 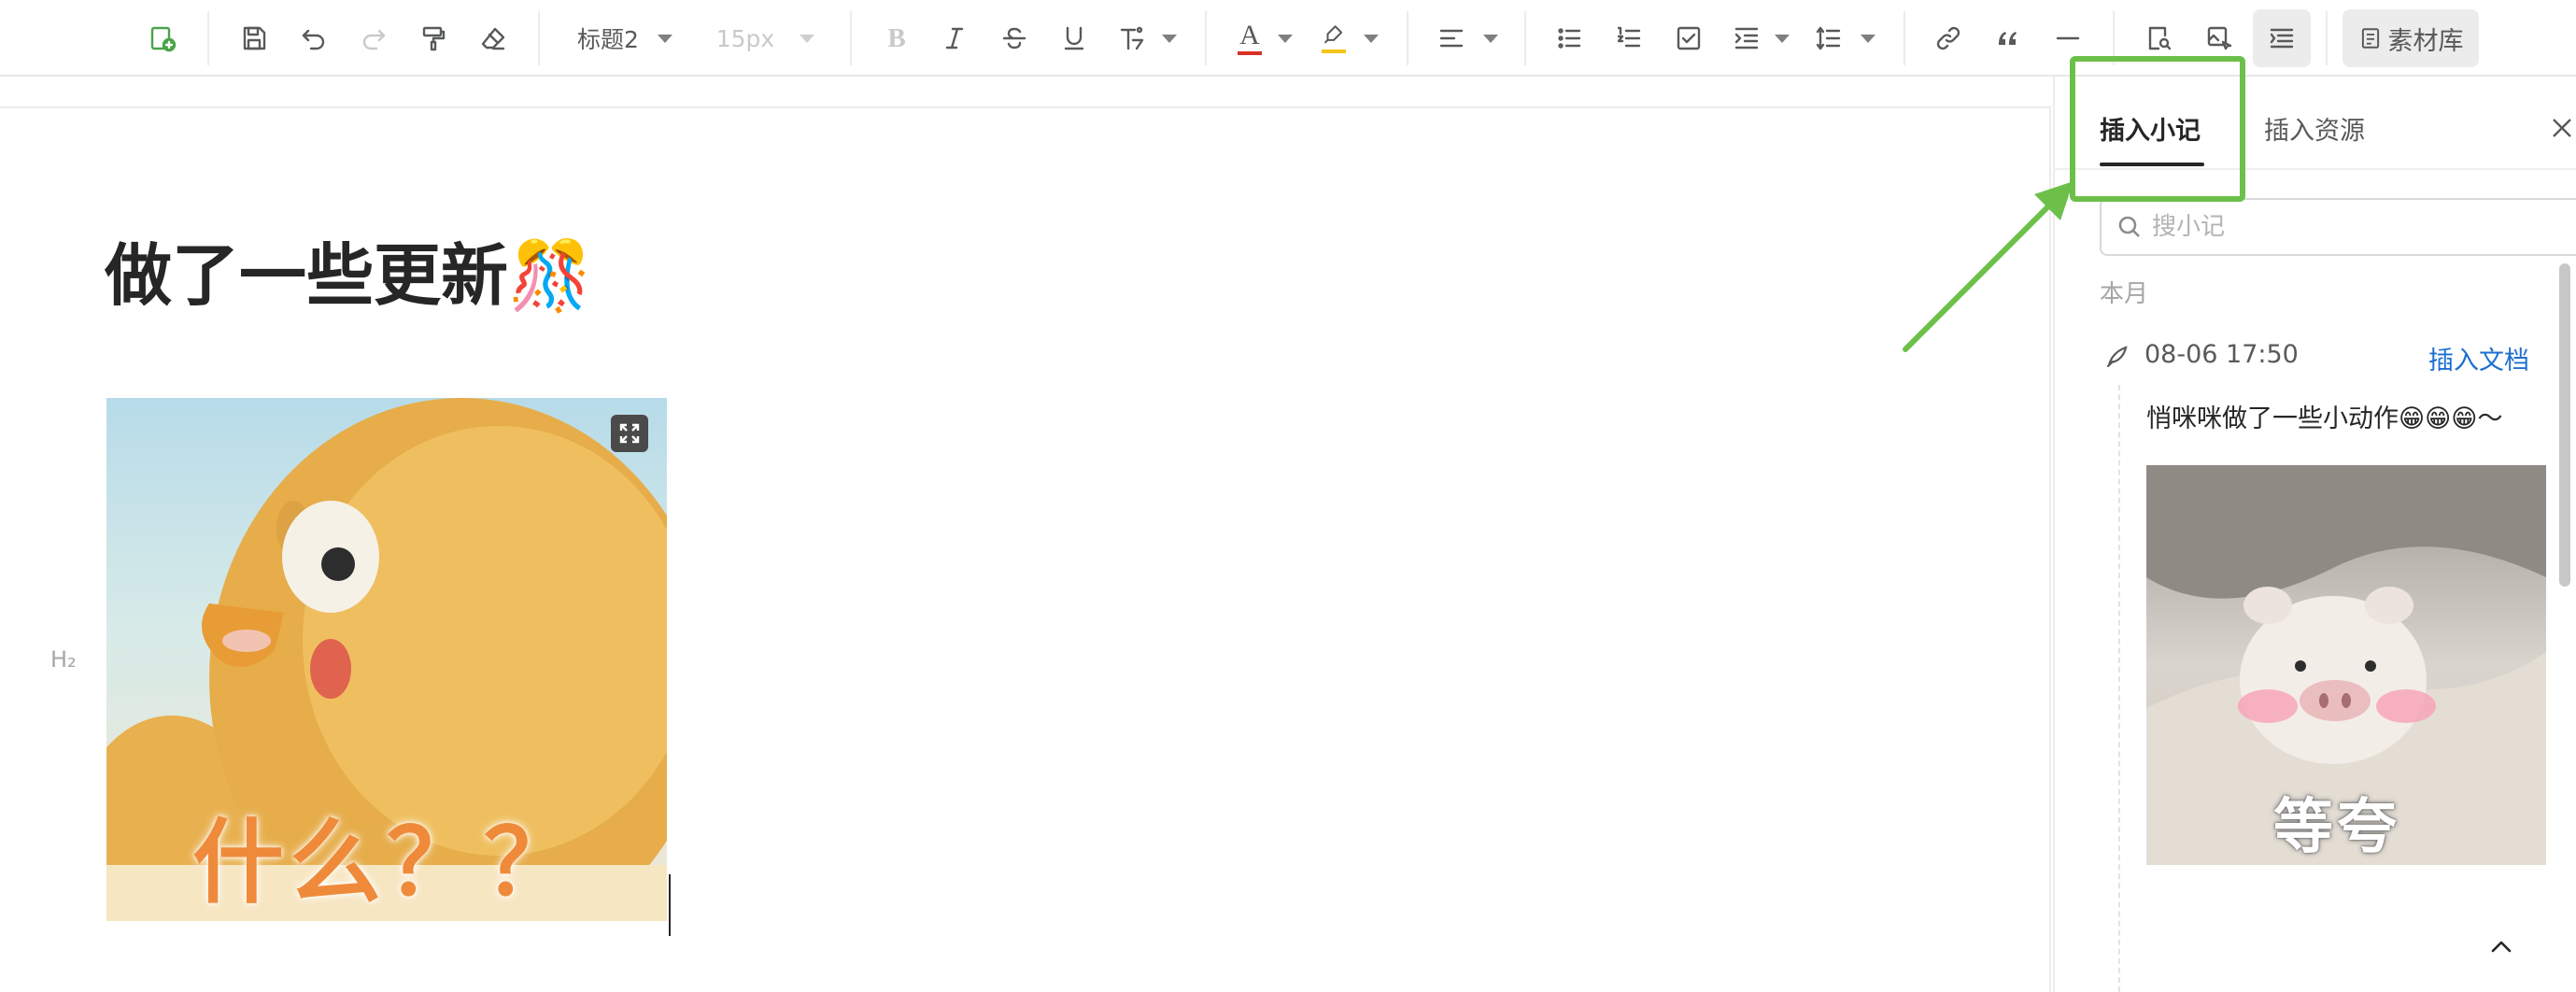 What do you see at coordinates (670, 905) in the screenshot?
I see `text-cursor` at bounding box center [670, 905].